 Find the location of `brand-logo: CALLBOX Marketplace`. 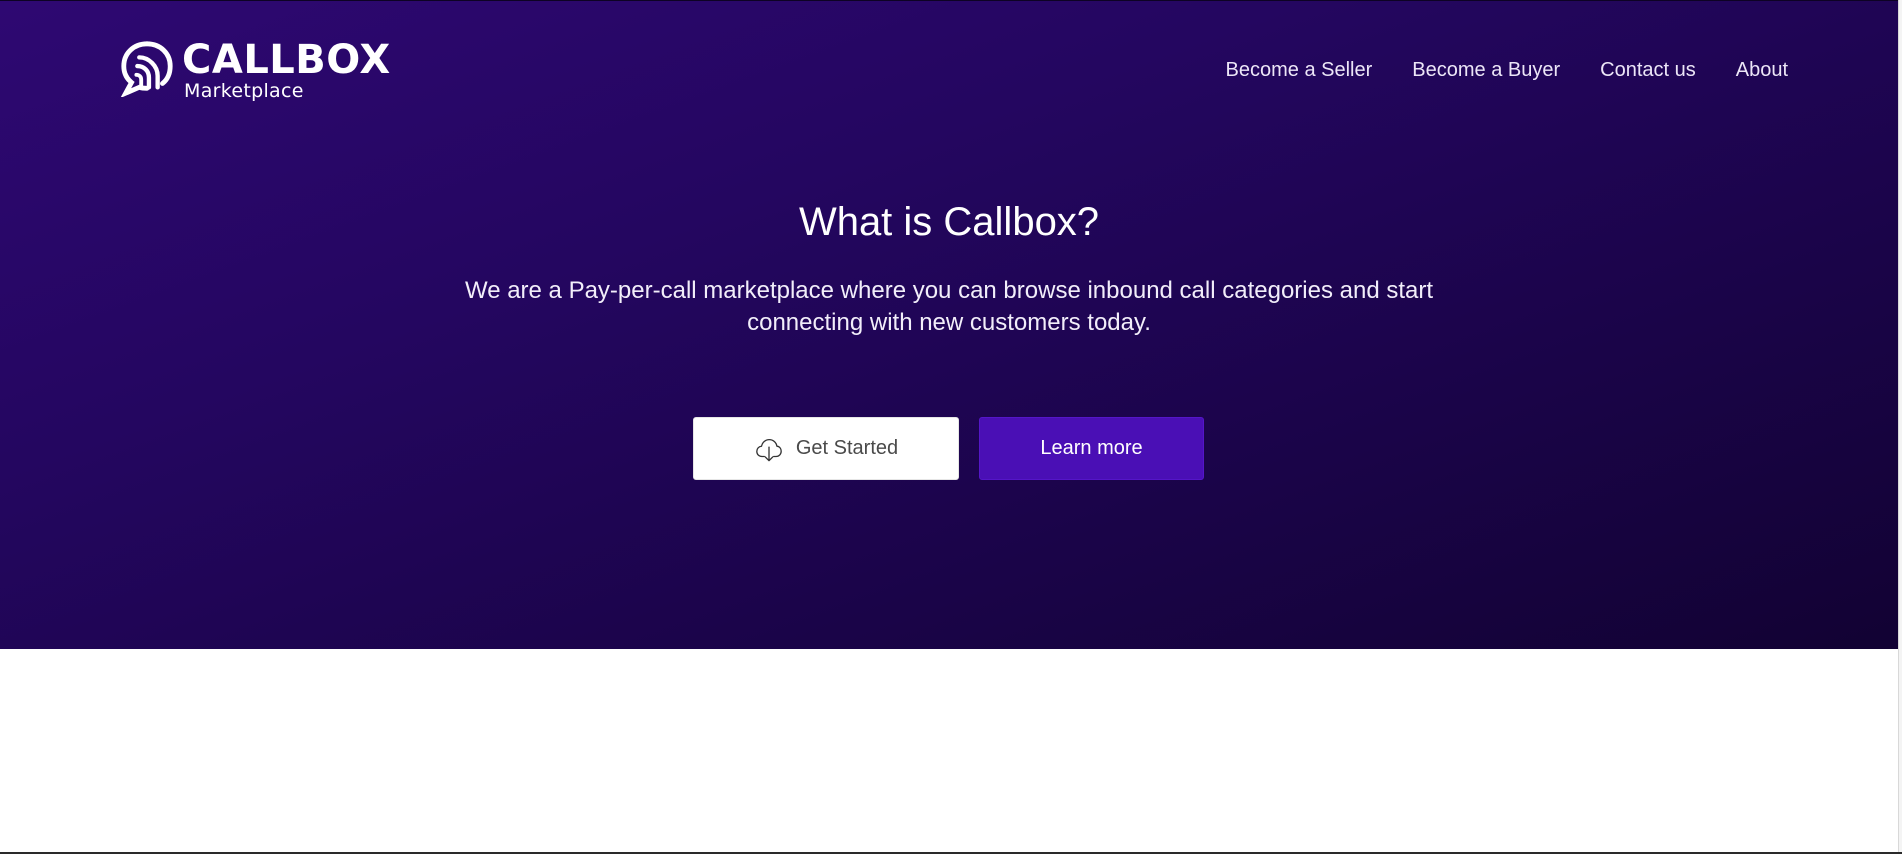

brand-logo: CALLBOX Marketplace is located at coordinates (254, 70).